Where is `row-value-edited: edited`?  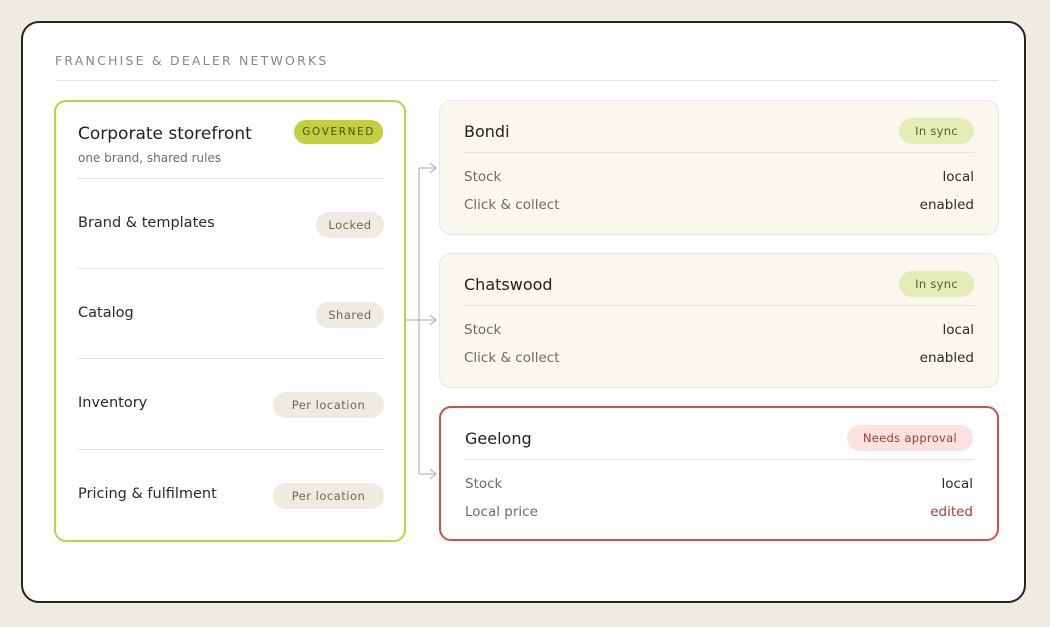 row-value-edited: edited is located at coordinates (951, 512).